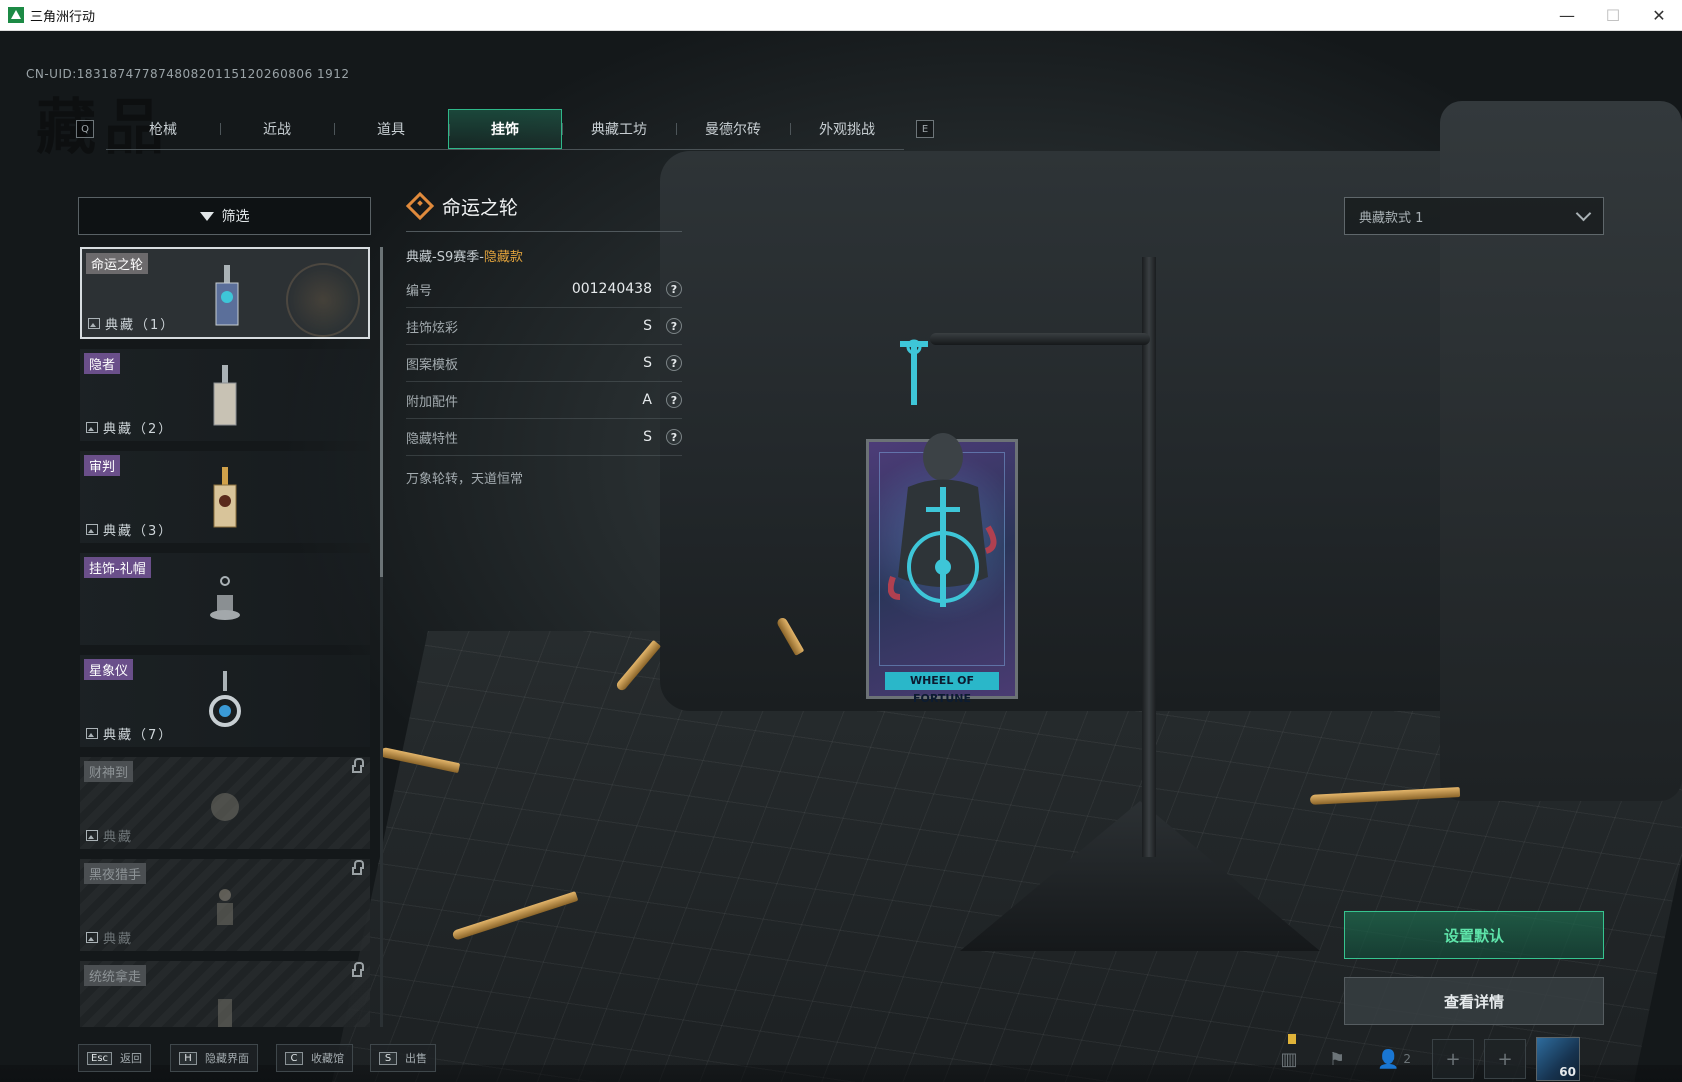 Image resolution: width=1682 pixels, height=1082 pixels. I want to click on next-tab-key: E, so click(925, 129).